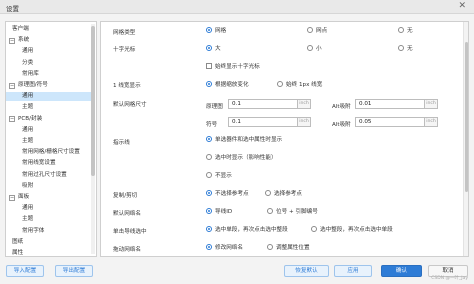  I want to click on schematic-grid-input: 0.1, so click(263, 104).